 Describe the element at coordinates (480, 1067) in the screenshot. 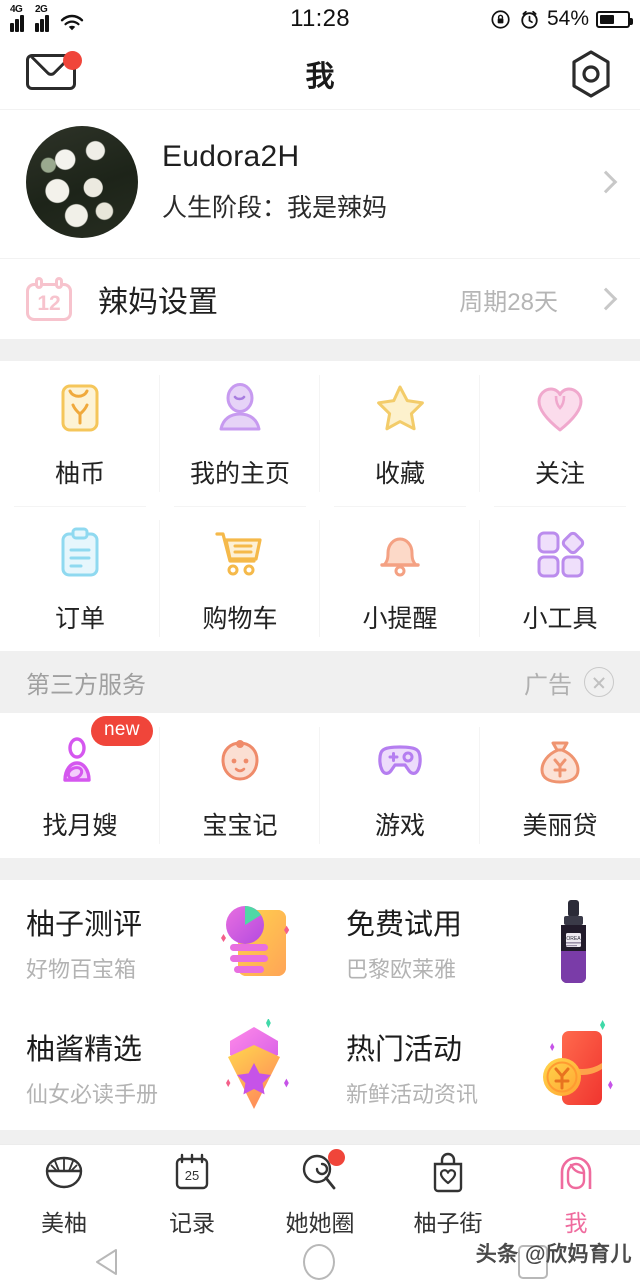

I see `promo-card: 热门活动 新鲜活动资讯` at that location.